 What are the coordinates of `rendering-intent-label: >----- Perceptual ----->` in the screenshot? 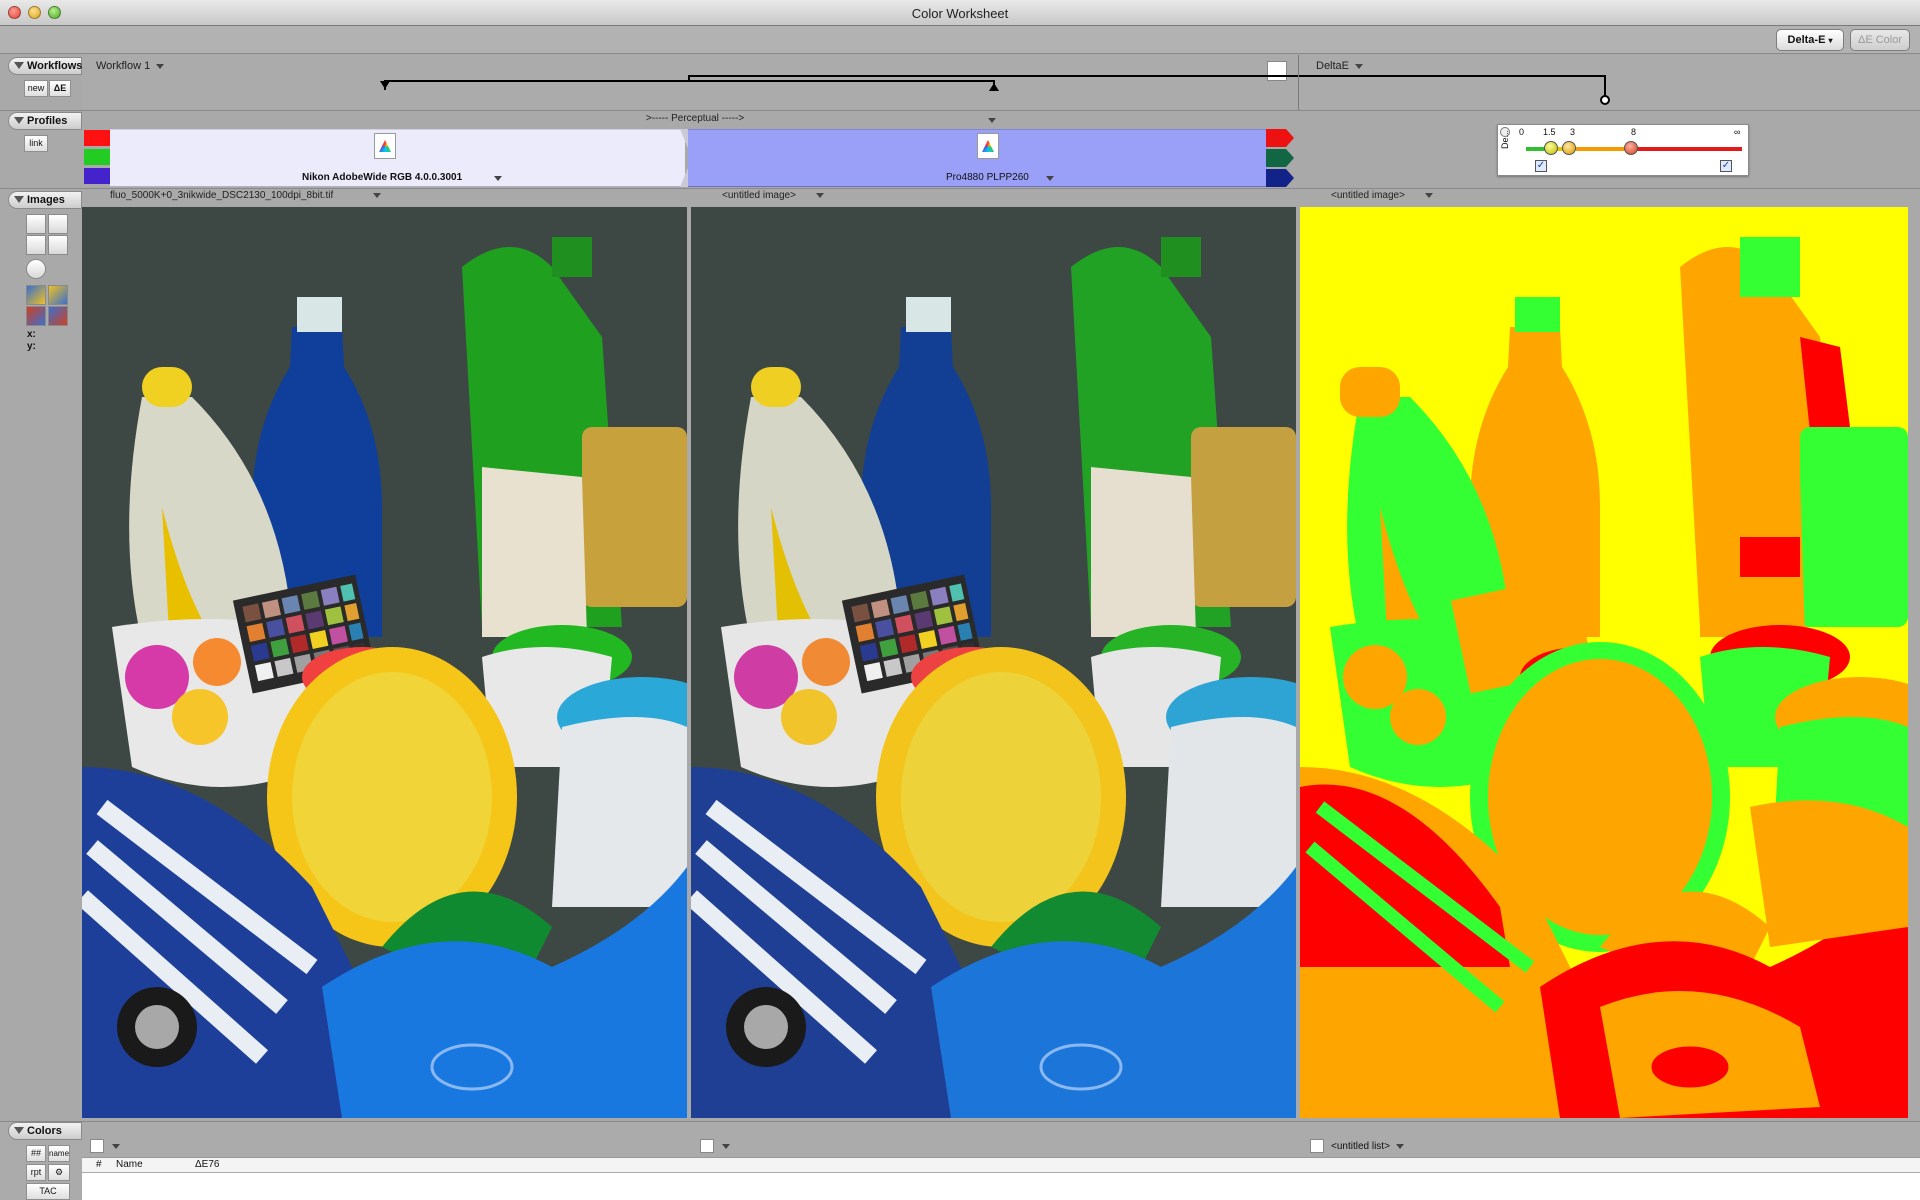 It's located at (695, 118).